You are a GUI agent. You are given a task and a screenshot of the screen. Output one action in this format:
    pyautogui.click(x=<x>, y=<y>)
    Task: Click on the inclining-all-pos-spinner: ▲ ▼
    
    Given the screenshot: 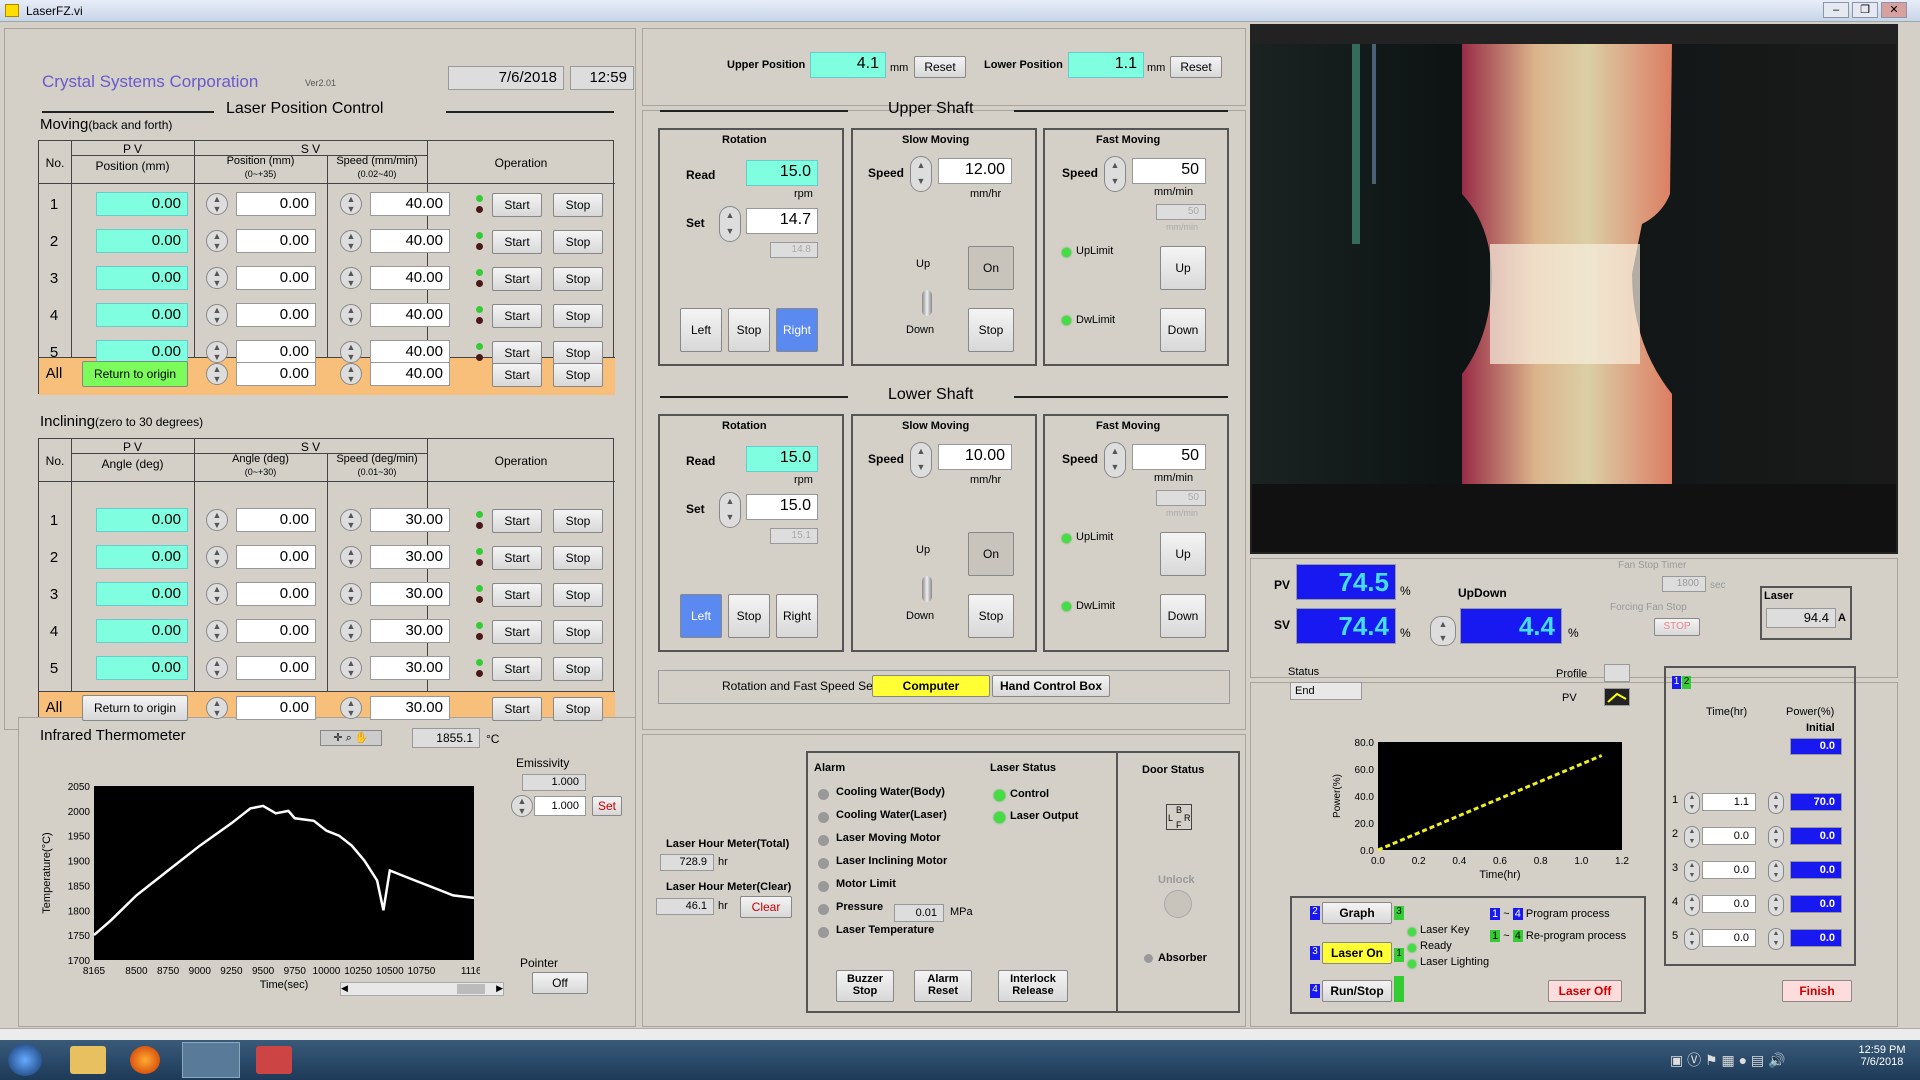 What is the action you would take?
    pyautogui.click(x=217, y=708)
    